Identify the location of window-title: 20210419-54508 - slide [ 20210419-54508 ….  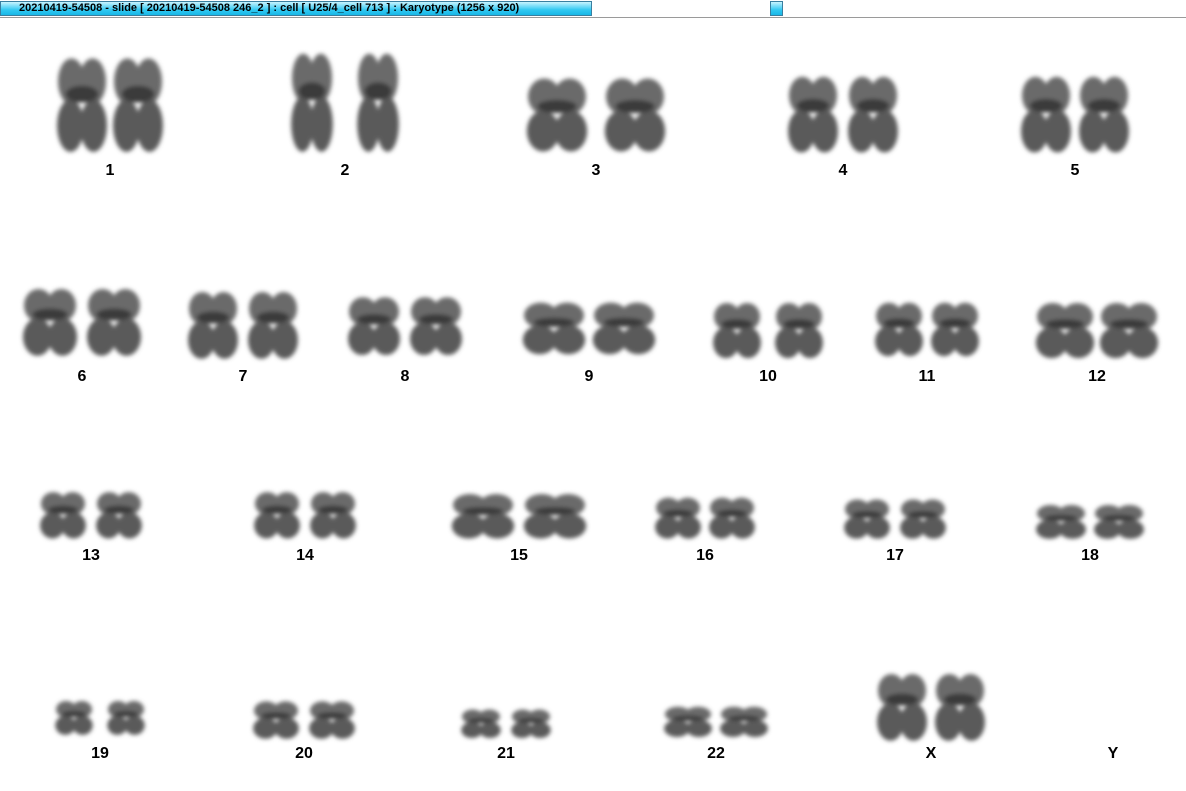
(269, 8).